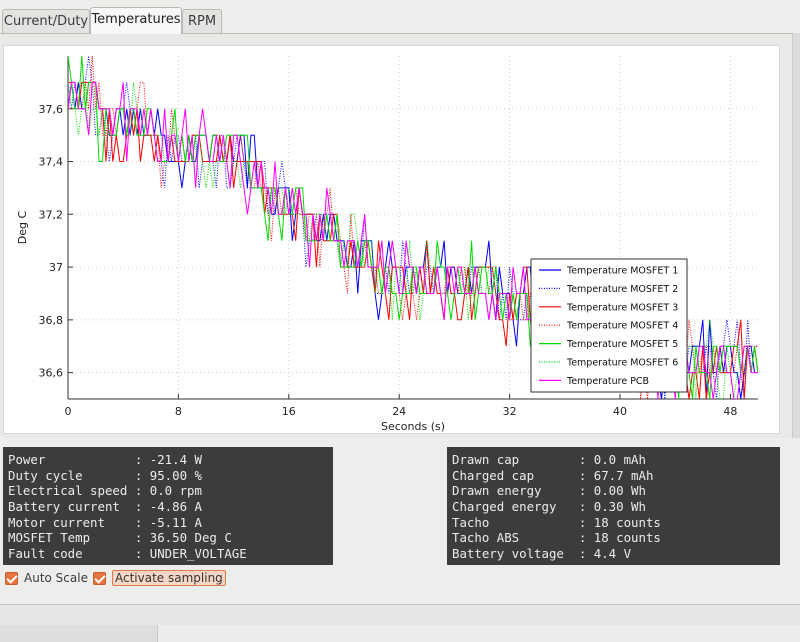 The image size is (800, 642). I want to click on left-info-row: Duty cycle : 95.00 %, so click(170, 476).